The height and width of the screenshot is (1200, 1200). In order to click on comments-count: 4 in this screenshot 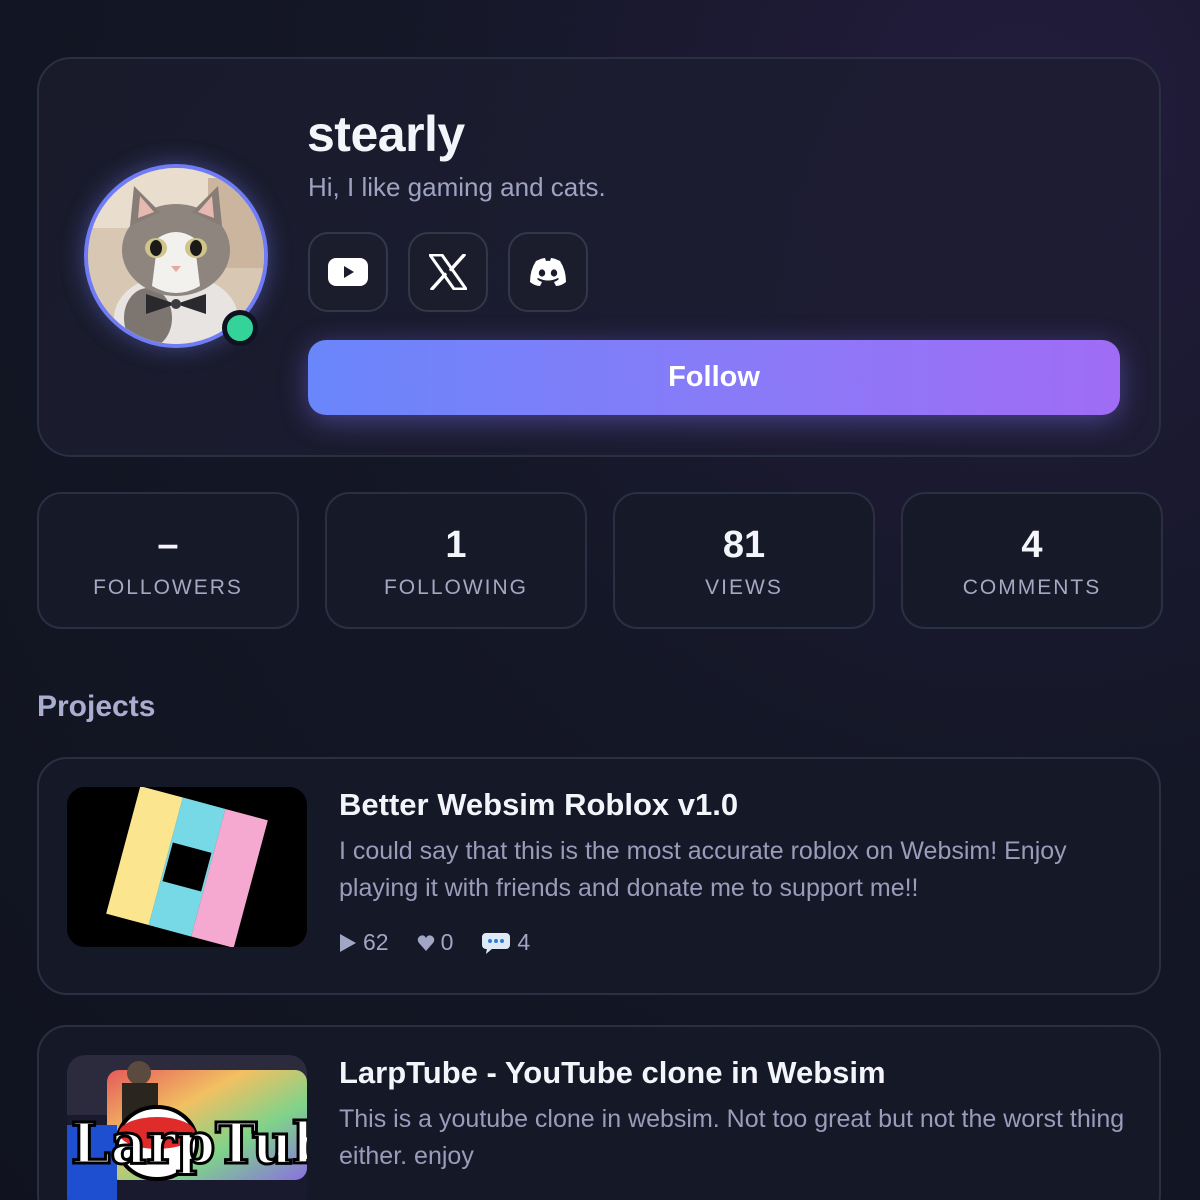, I will do `click(505, 942)`.